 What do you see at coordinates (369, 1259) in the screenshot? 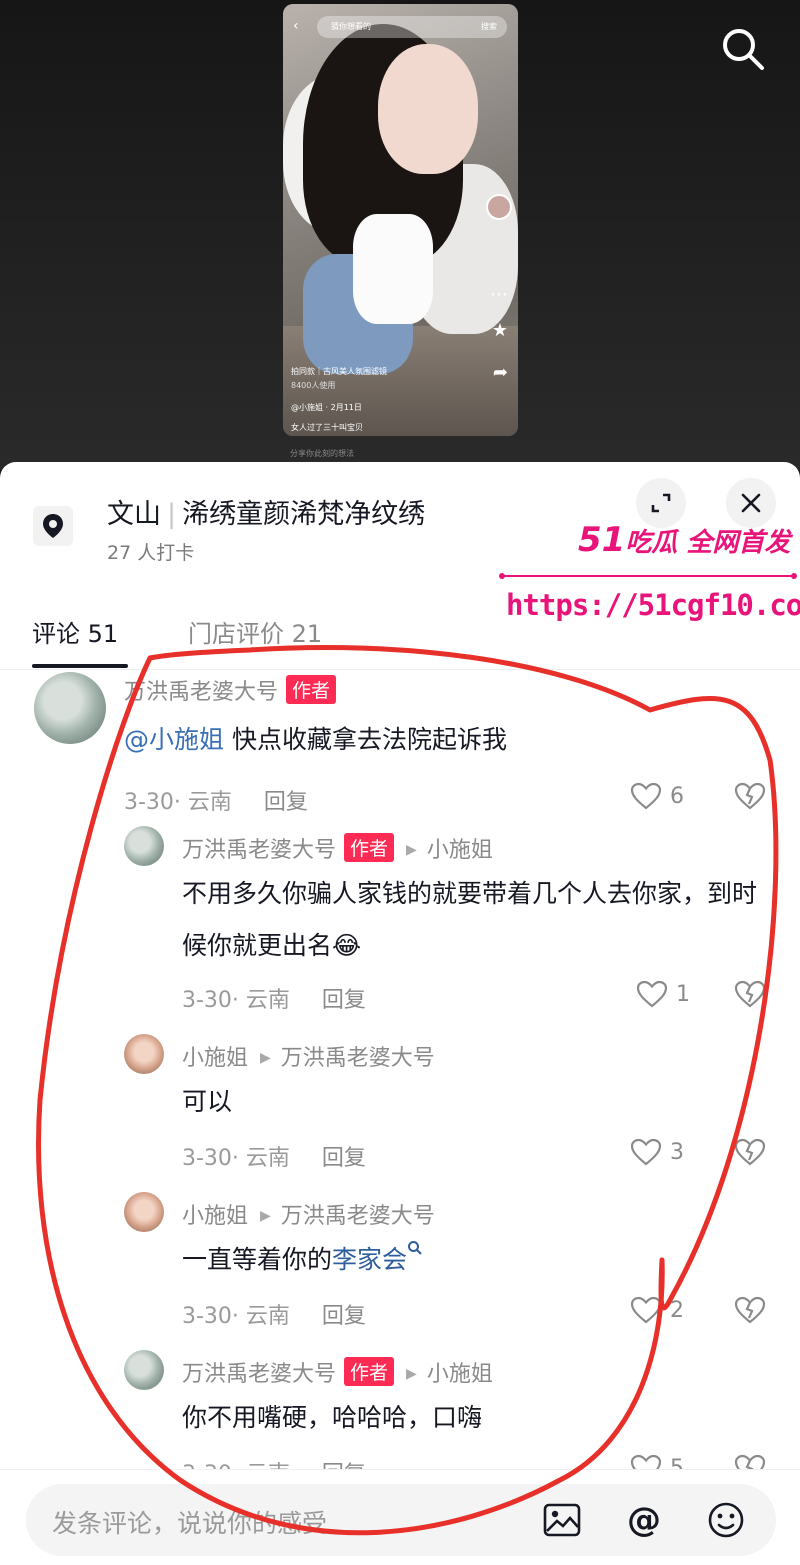
I see `search-link: 李家会` at bounding box center [369, 1259].